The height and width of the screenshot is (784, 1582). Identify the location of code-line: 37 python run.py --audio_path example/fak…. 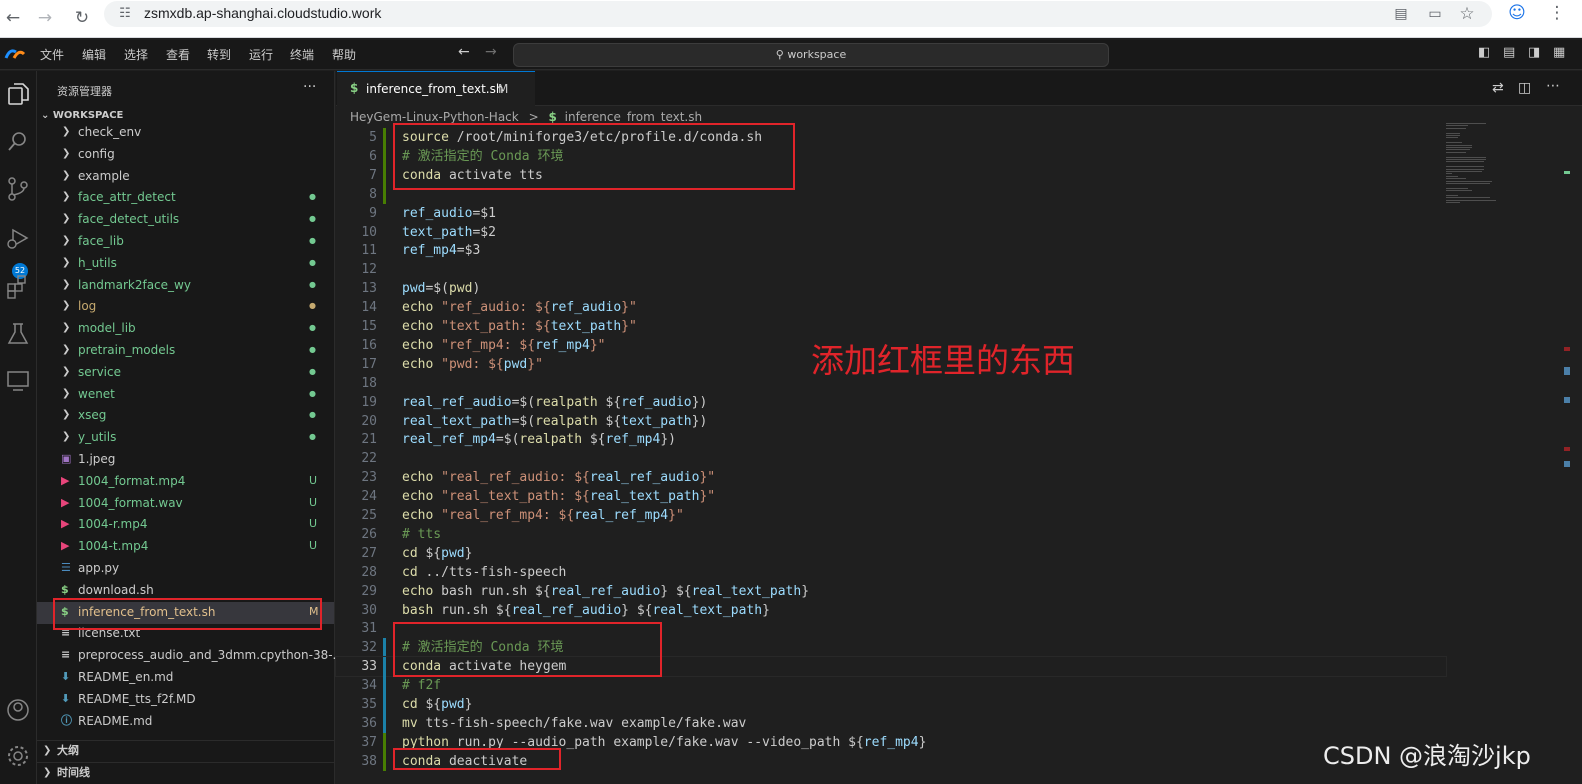
(891, 742).